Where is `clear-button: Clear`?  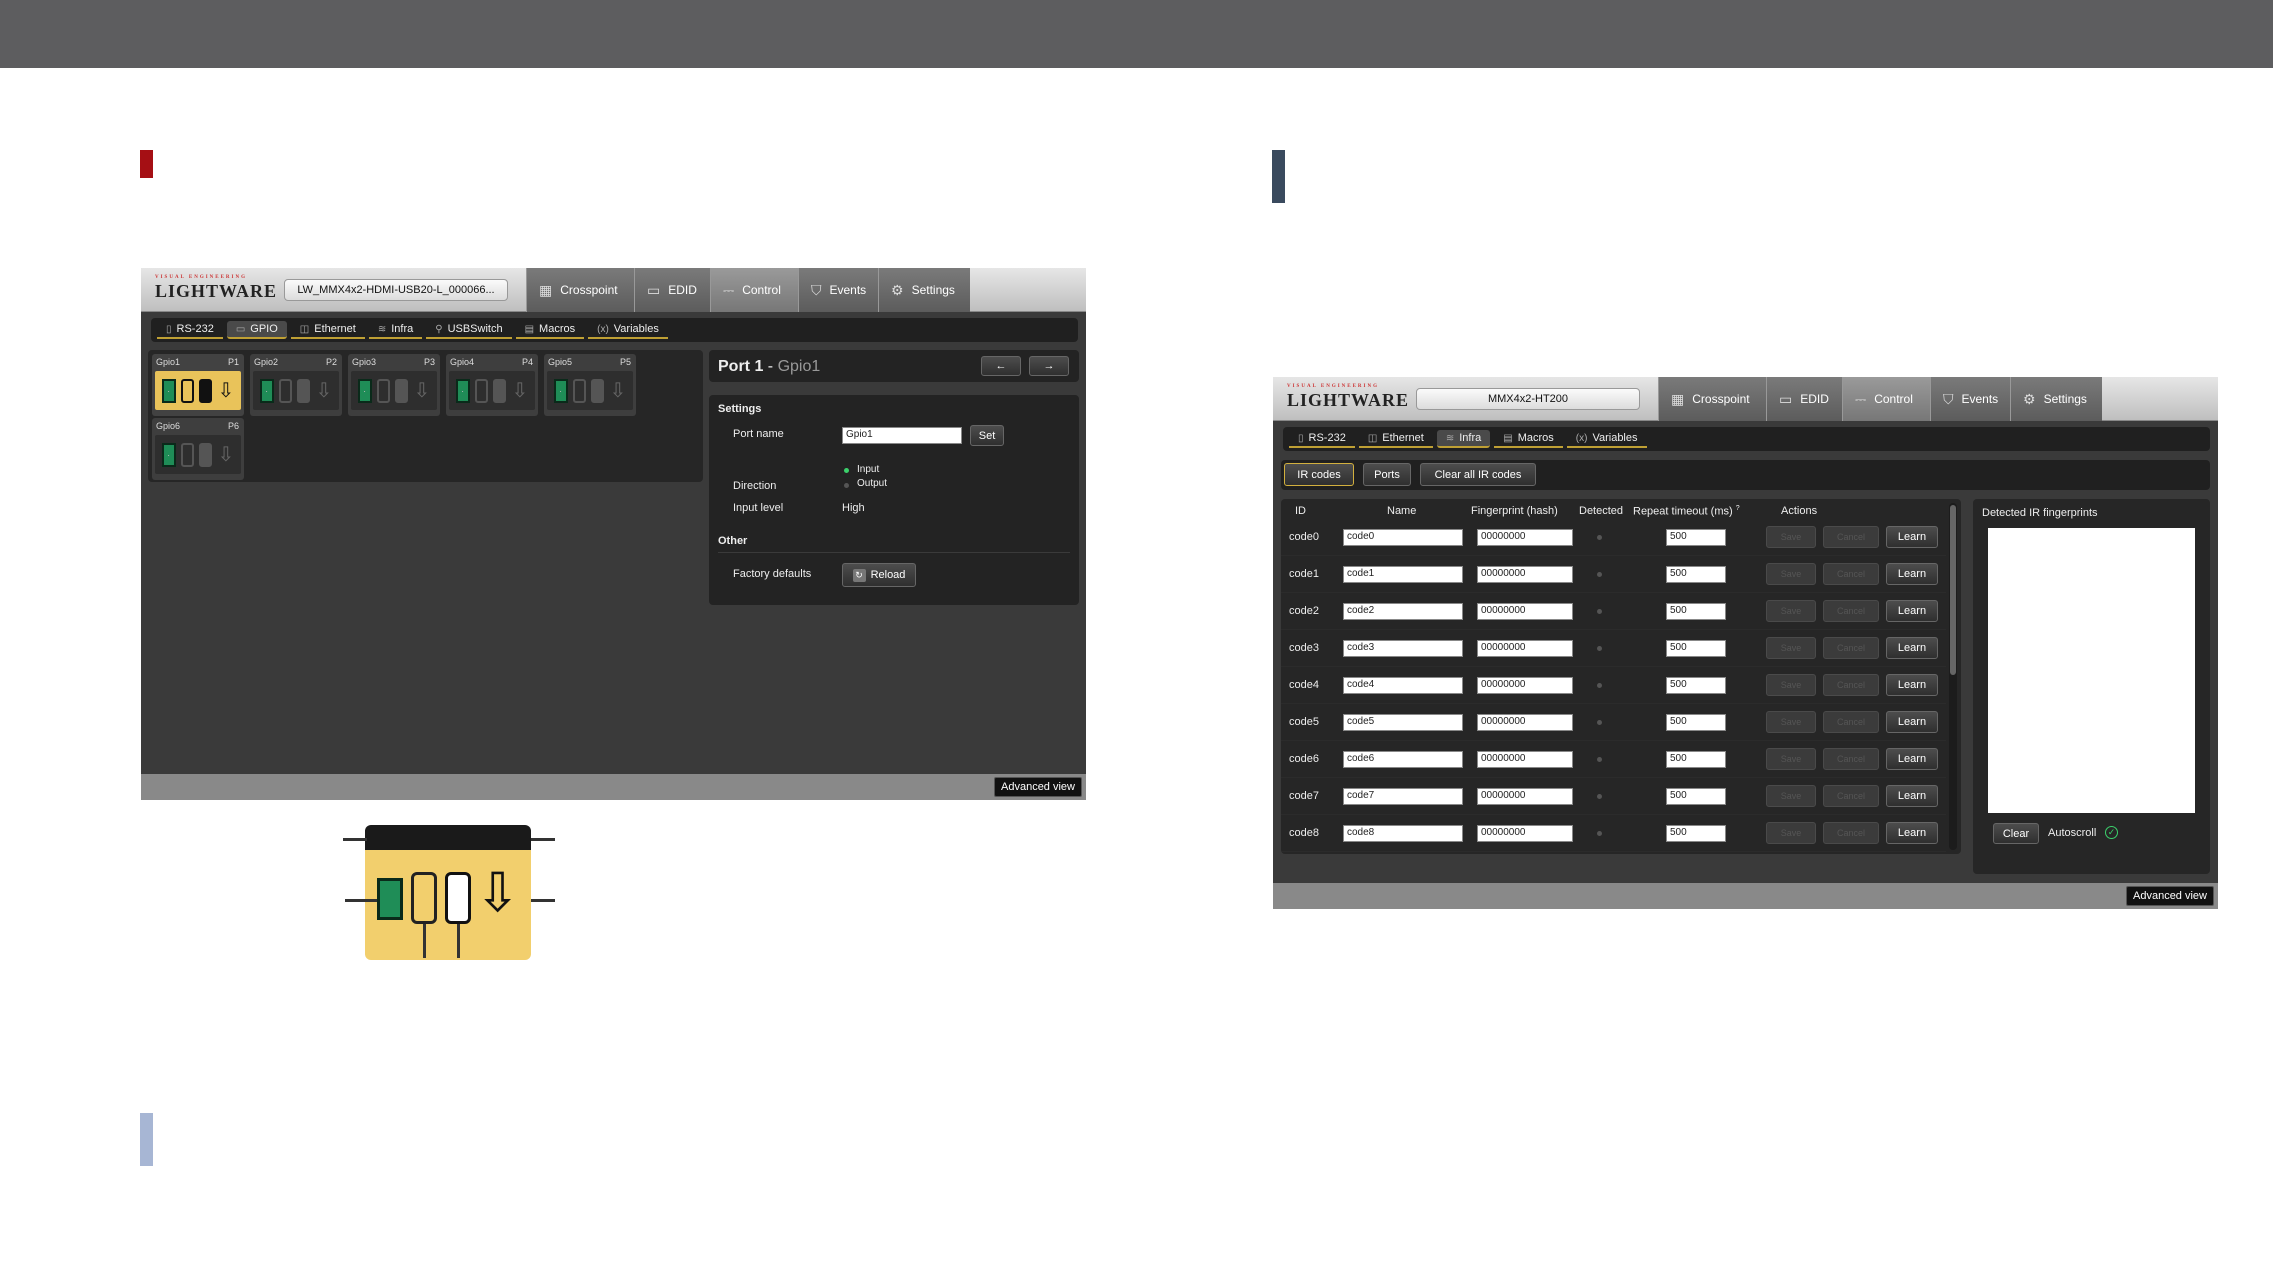
clear-button: Clear is located at coordinates (2016, 833).